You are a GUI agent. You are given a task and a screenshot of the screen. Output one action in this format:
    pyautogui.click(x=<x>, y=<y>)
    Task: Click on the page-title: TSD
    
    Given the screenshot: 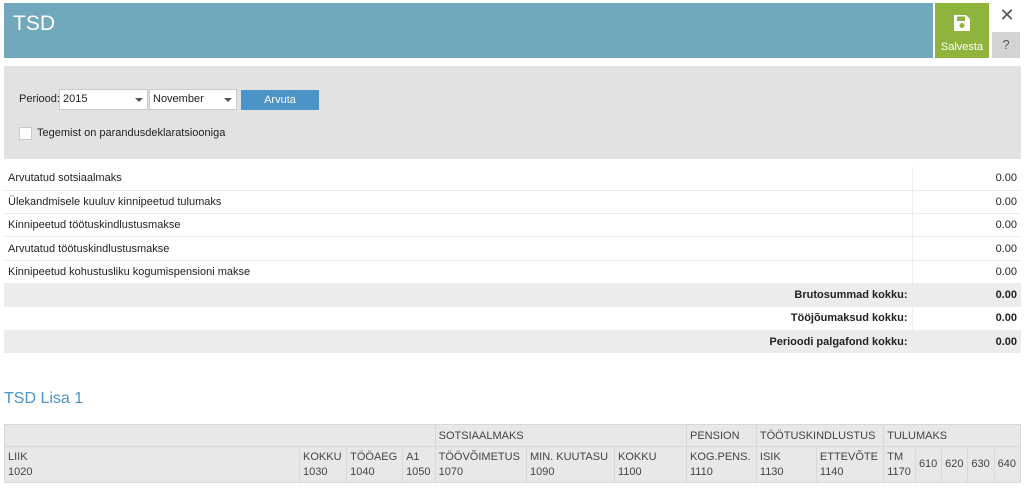 What is the action you would take?
    pyautogui.click(x=34, y=23)
    